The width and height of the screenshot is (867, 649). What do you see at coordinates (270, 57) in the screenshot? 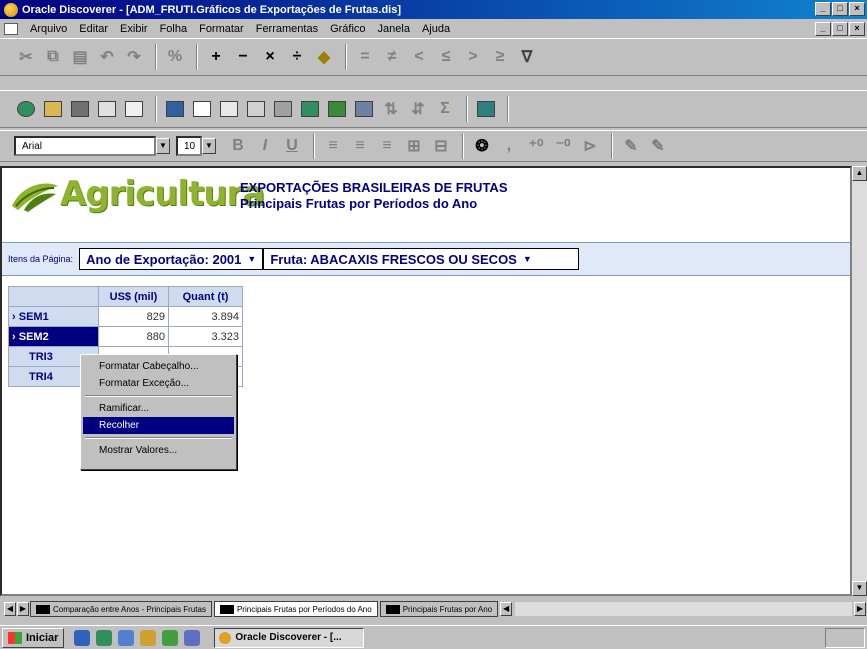
I see `multiply-icon: ×` at bounding box center [270, 57].